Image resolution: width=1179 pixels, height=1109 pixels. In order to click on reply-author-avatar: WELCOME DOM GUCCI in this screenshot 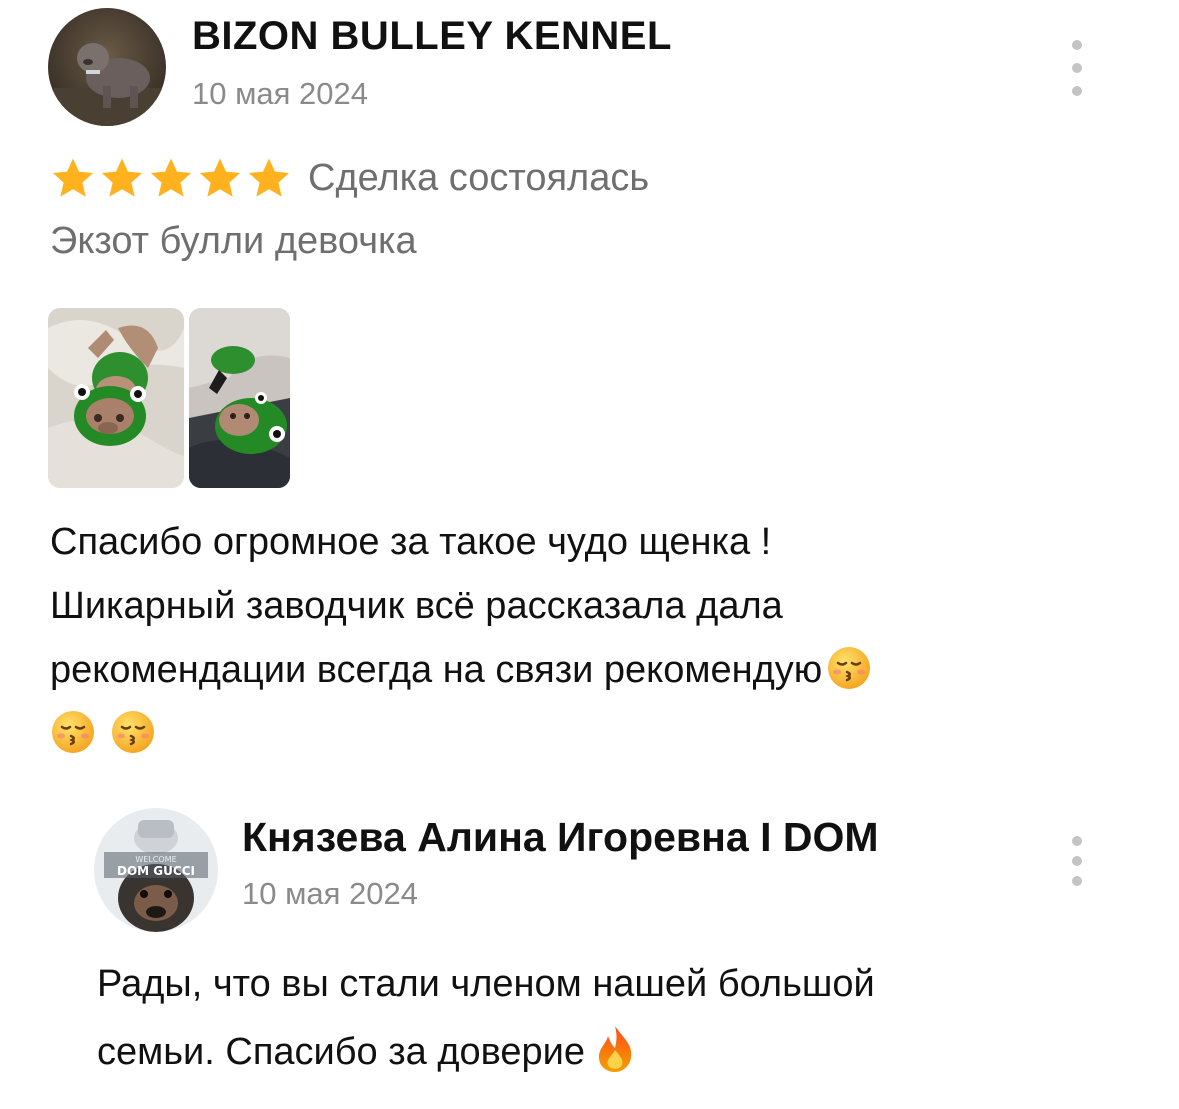, I will do `click(156, 870)`.